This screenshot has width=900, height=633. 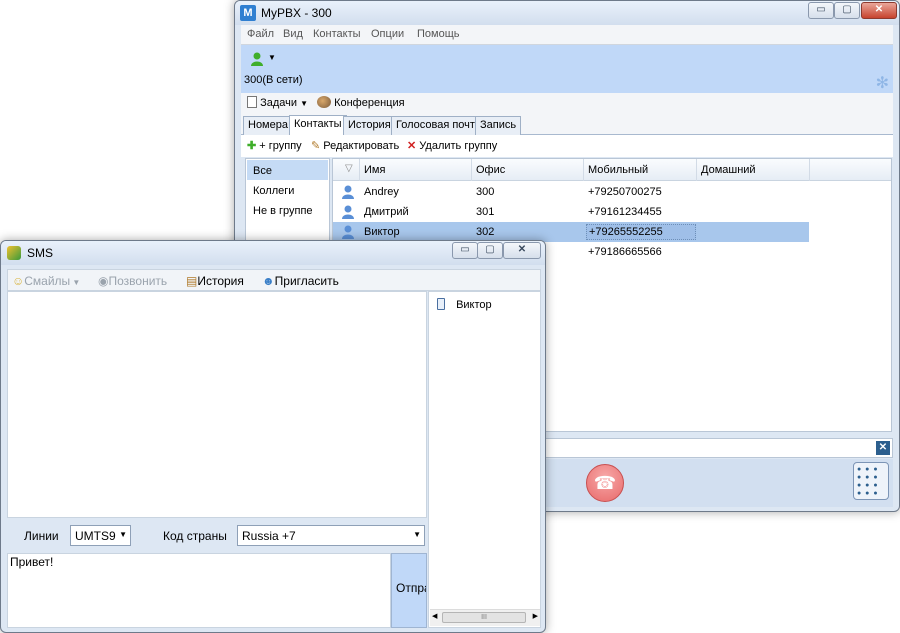 What do you see at coordinates (361, 146) in the screenshot?
I see `edit-label: Редактировать` at bounding box center [361, 146].